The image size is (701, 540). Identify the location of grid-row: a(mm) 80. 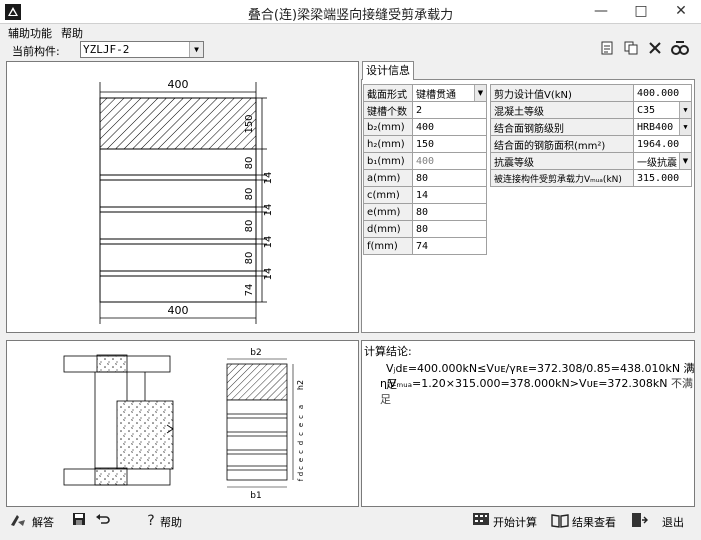
(425, 178).